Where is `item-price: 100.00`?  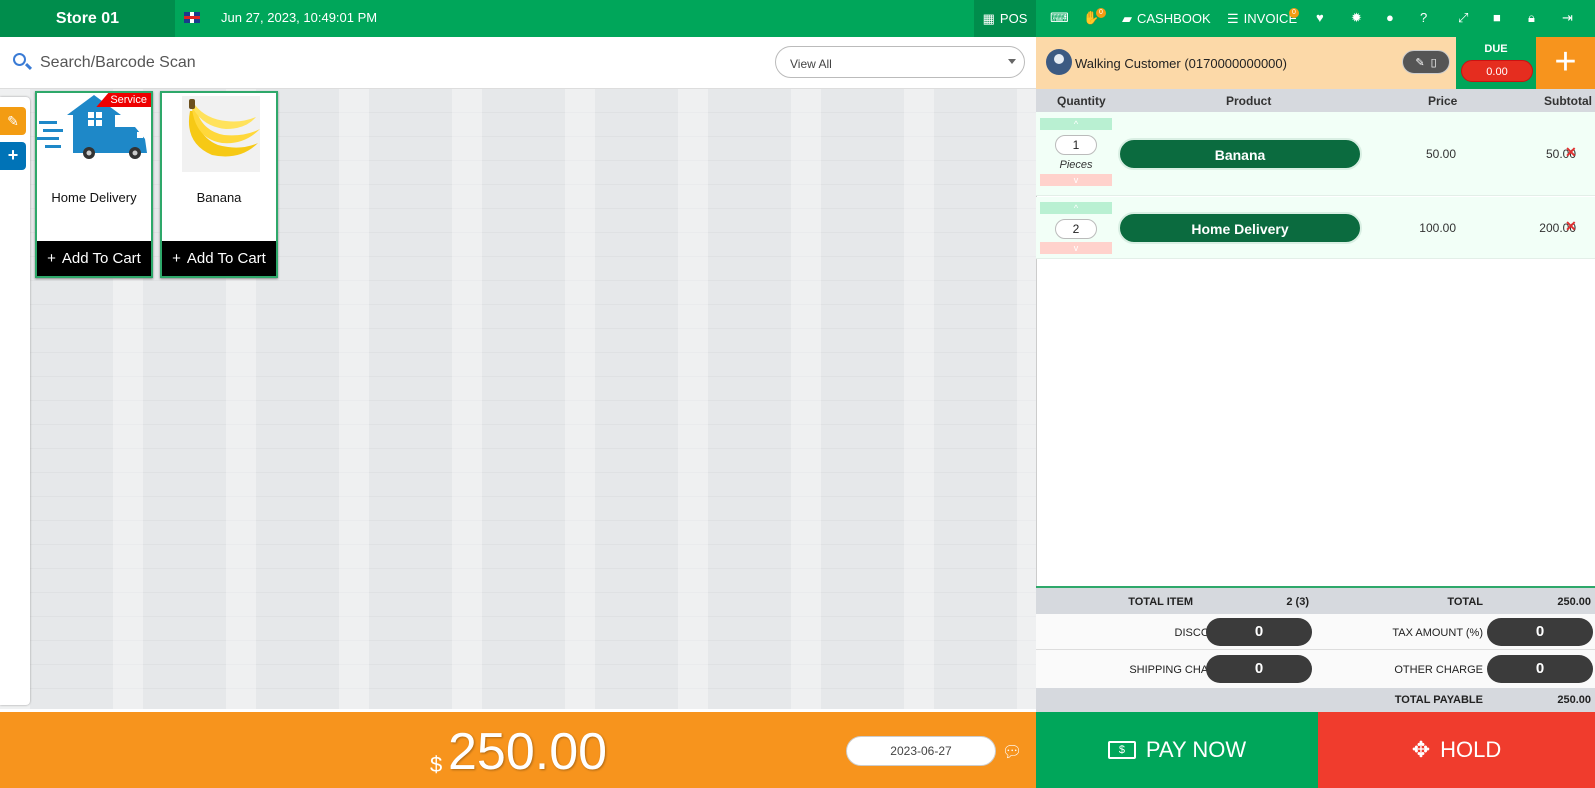 item-price: 100.00 is located at coordinates (1437, 228).